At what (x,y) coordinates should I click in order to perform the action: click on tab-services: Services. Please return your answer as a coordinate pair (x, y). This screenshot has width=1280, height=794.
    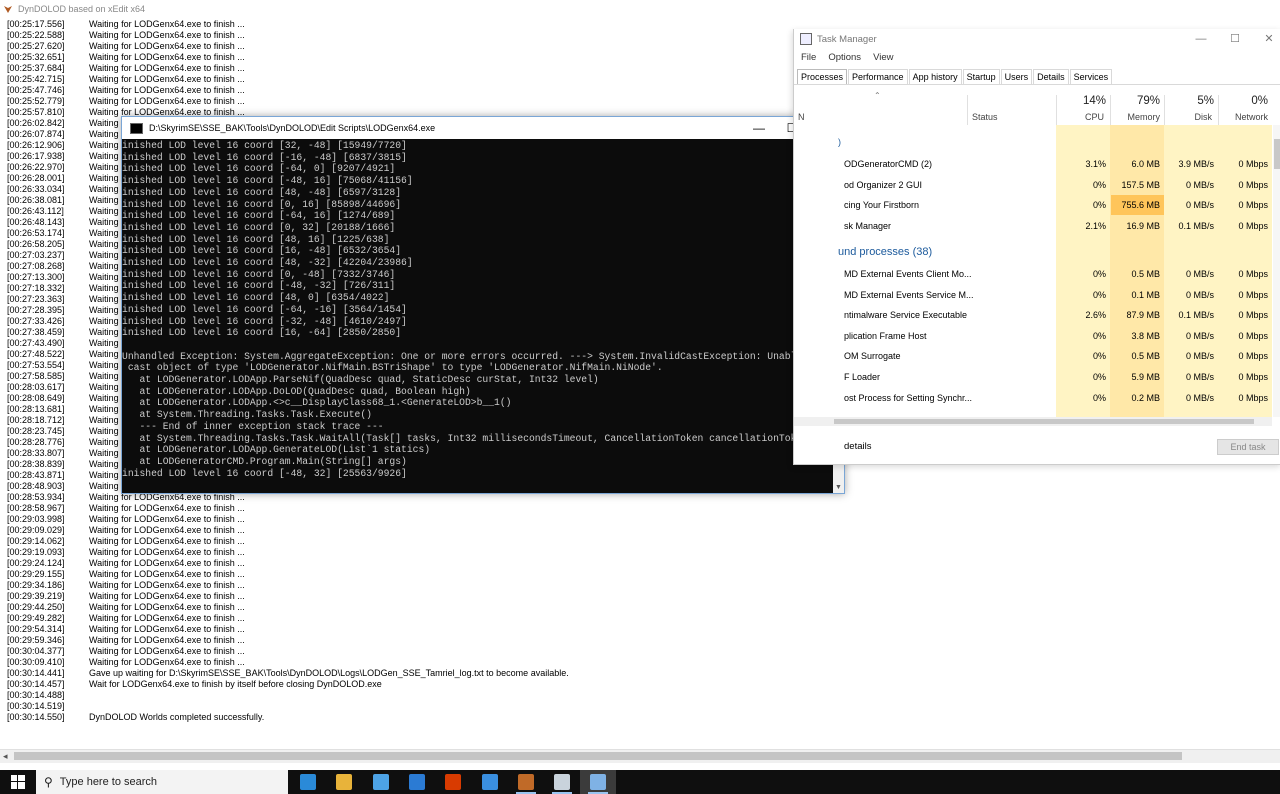
    Looking at the image, I should click on (1091, 76).